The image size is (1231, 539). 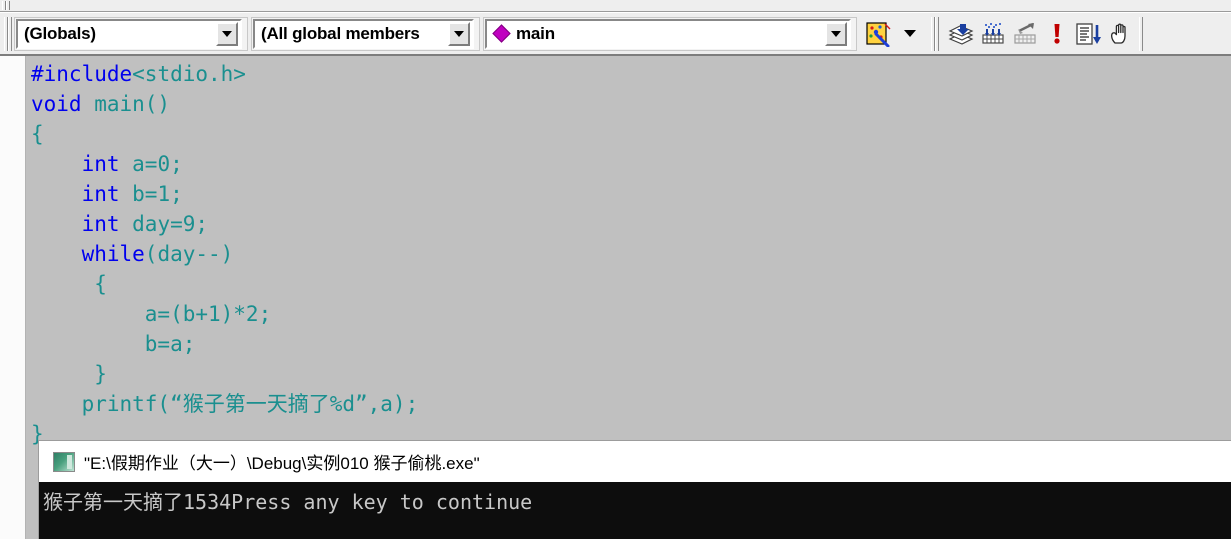 What do you see at coordinates (635, 461) in the screenshot?
I see `console-title-bar: "E:\假期作业（大一）\Debug\实例010 猴子偷桃.exe"` at bounding box center [635, 461].